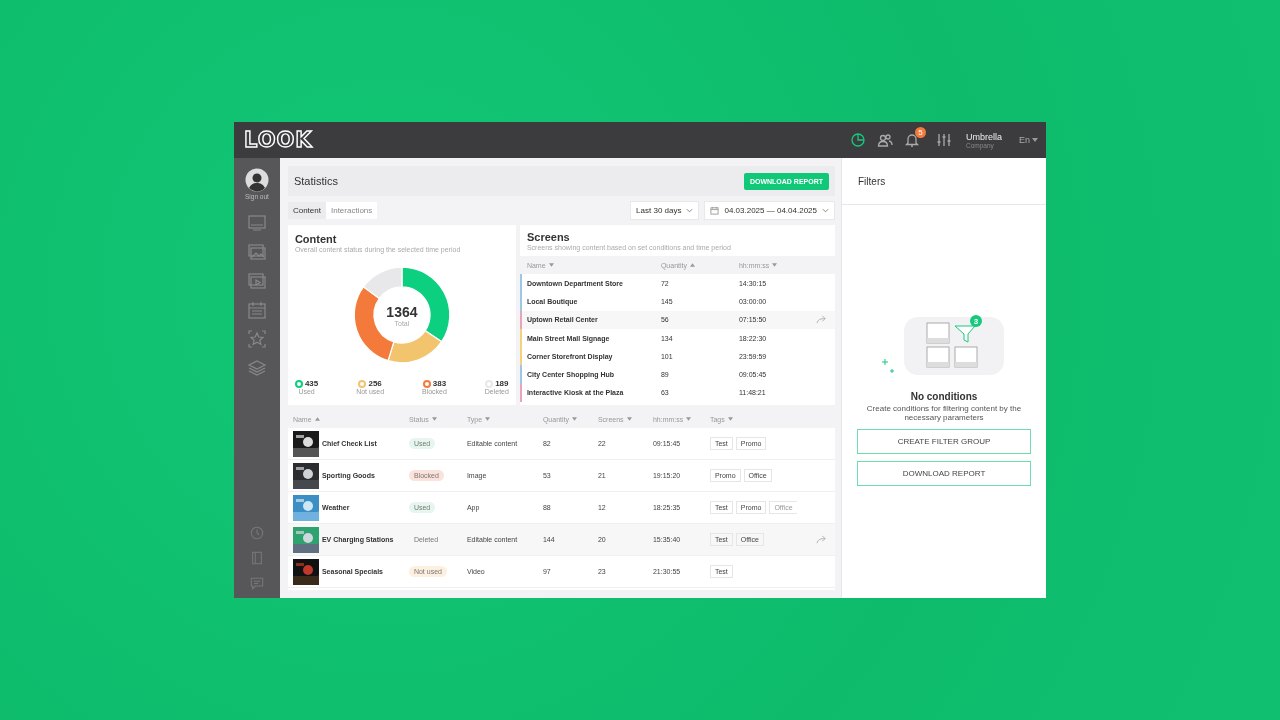  What do you see at coordinates (665, 210) in the screenshot?
I see `period-dropdown: Last 30 days` at bounding box center [665, 210].